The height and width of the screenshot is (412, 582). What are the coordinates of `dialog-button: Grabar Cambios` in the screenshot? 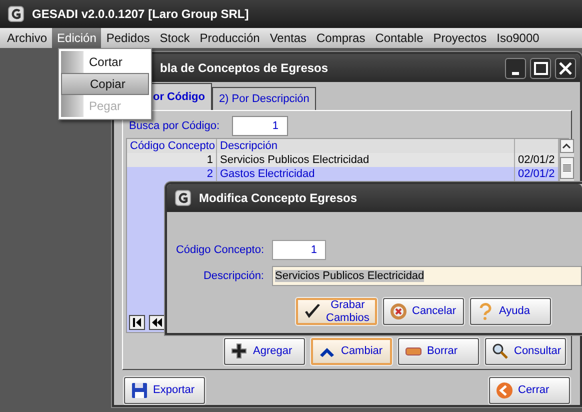 It's located at (336, 311).